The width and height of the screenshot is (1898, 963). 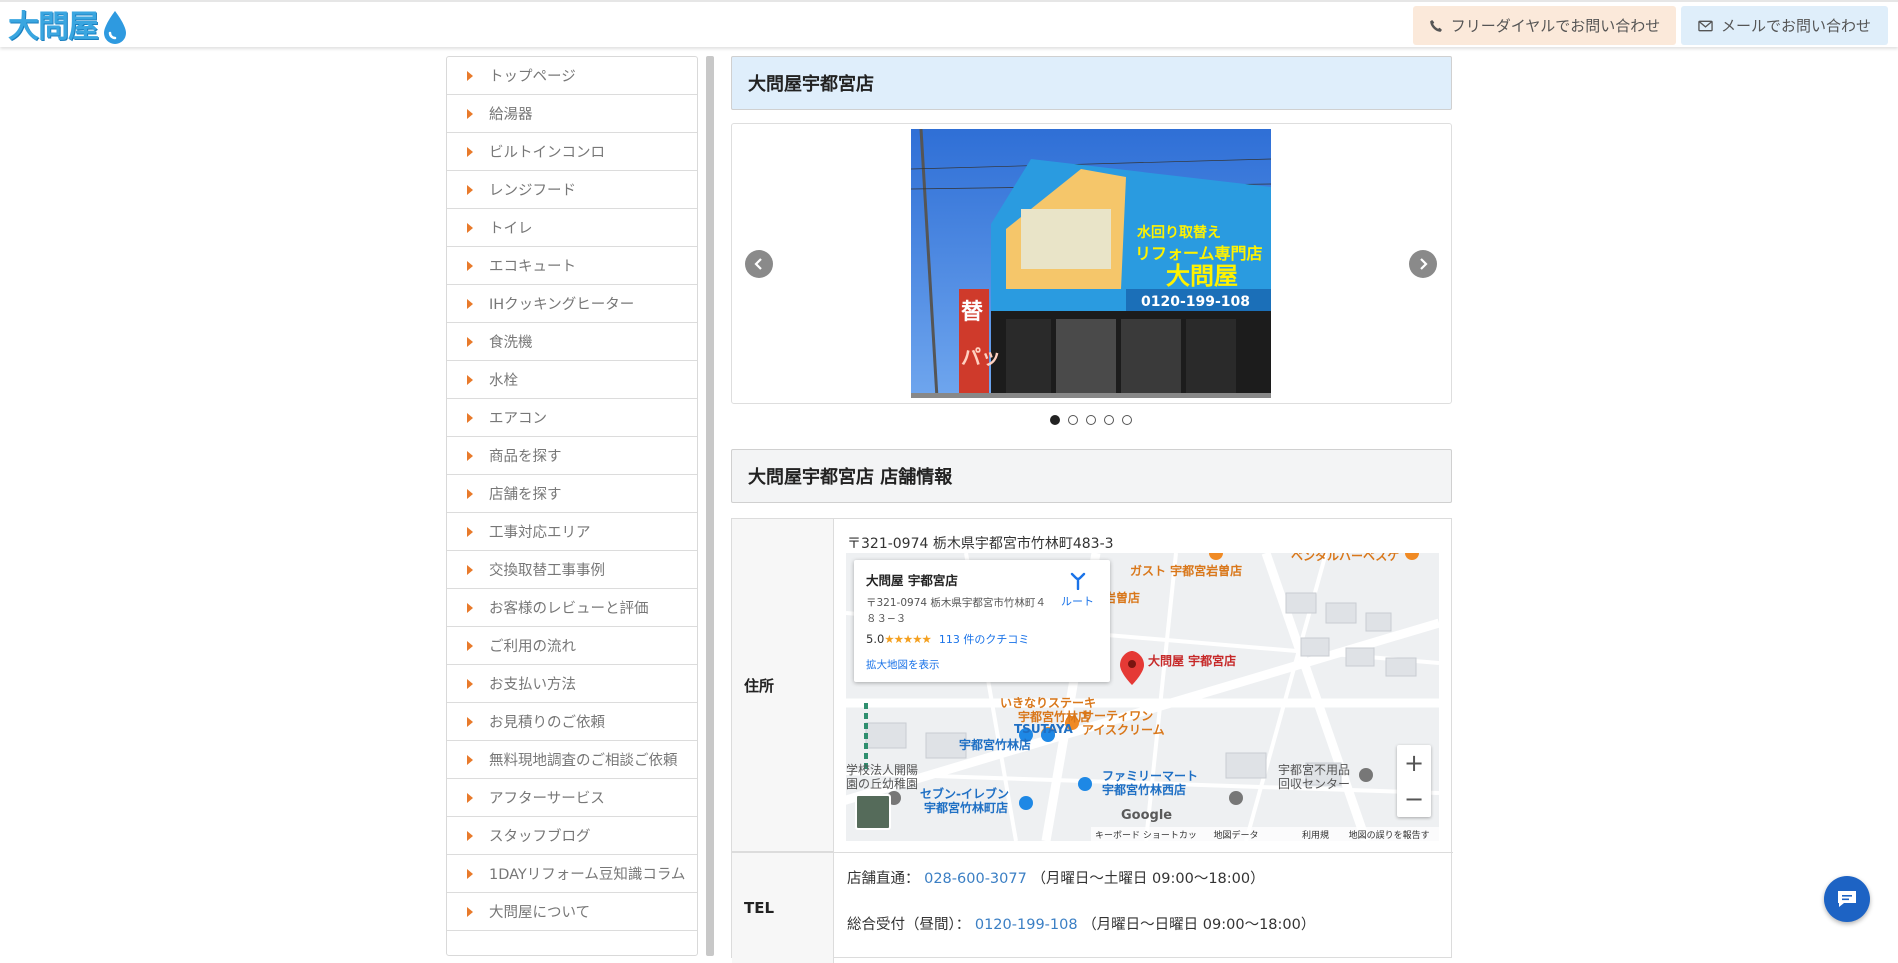 What do you see at coordinates (503, 381) in the screenshot?
I see `sidebar-item-label: 水栓` at bounding box center [503, 381].